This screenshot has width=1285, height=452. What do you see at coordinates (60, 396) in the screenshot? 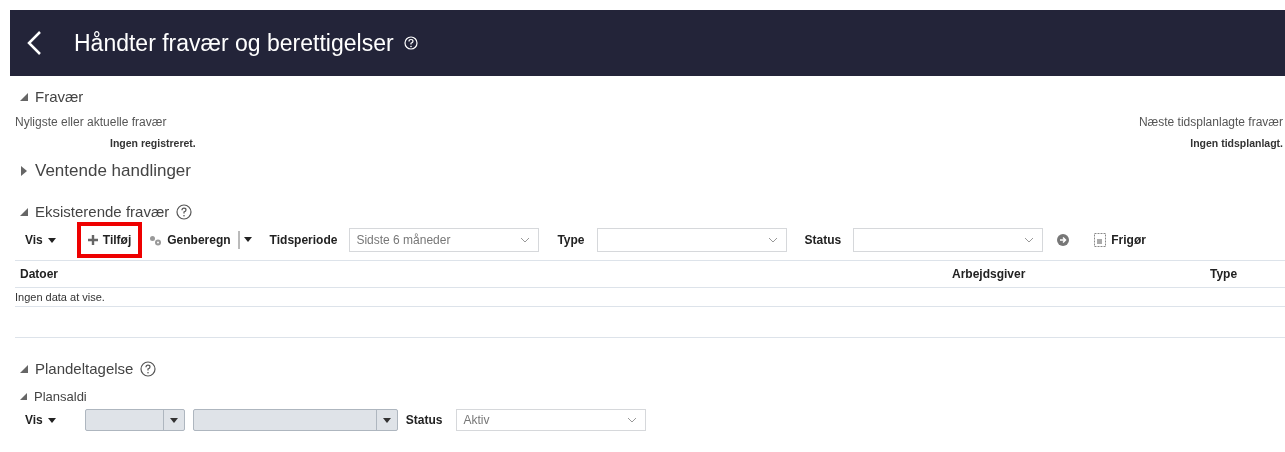
I see `subsection-title: Plansaldi` at bounding box center [60, 396].